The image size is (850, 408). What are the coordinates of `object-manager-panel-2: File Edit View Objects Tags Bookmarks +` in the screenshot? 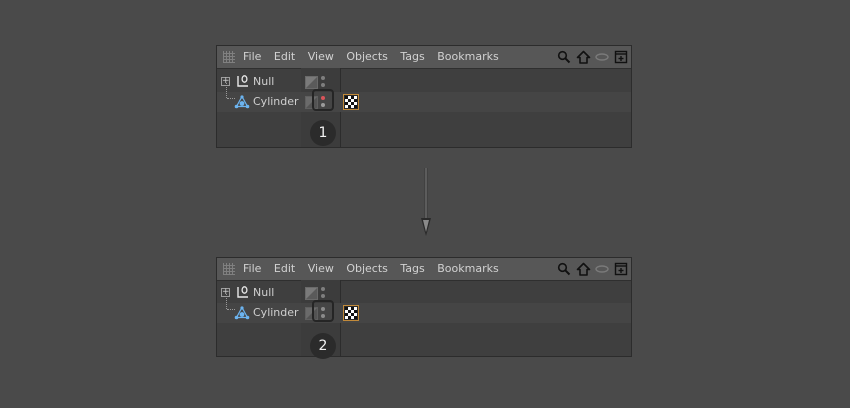 It's located at (424, 308).